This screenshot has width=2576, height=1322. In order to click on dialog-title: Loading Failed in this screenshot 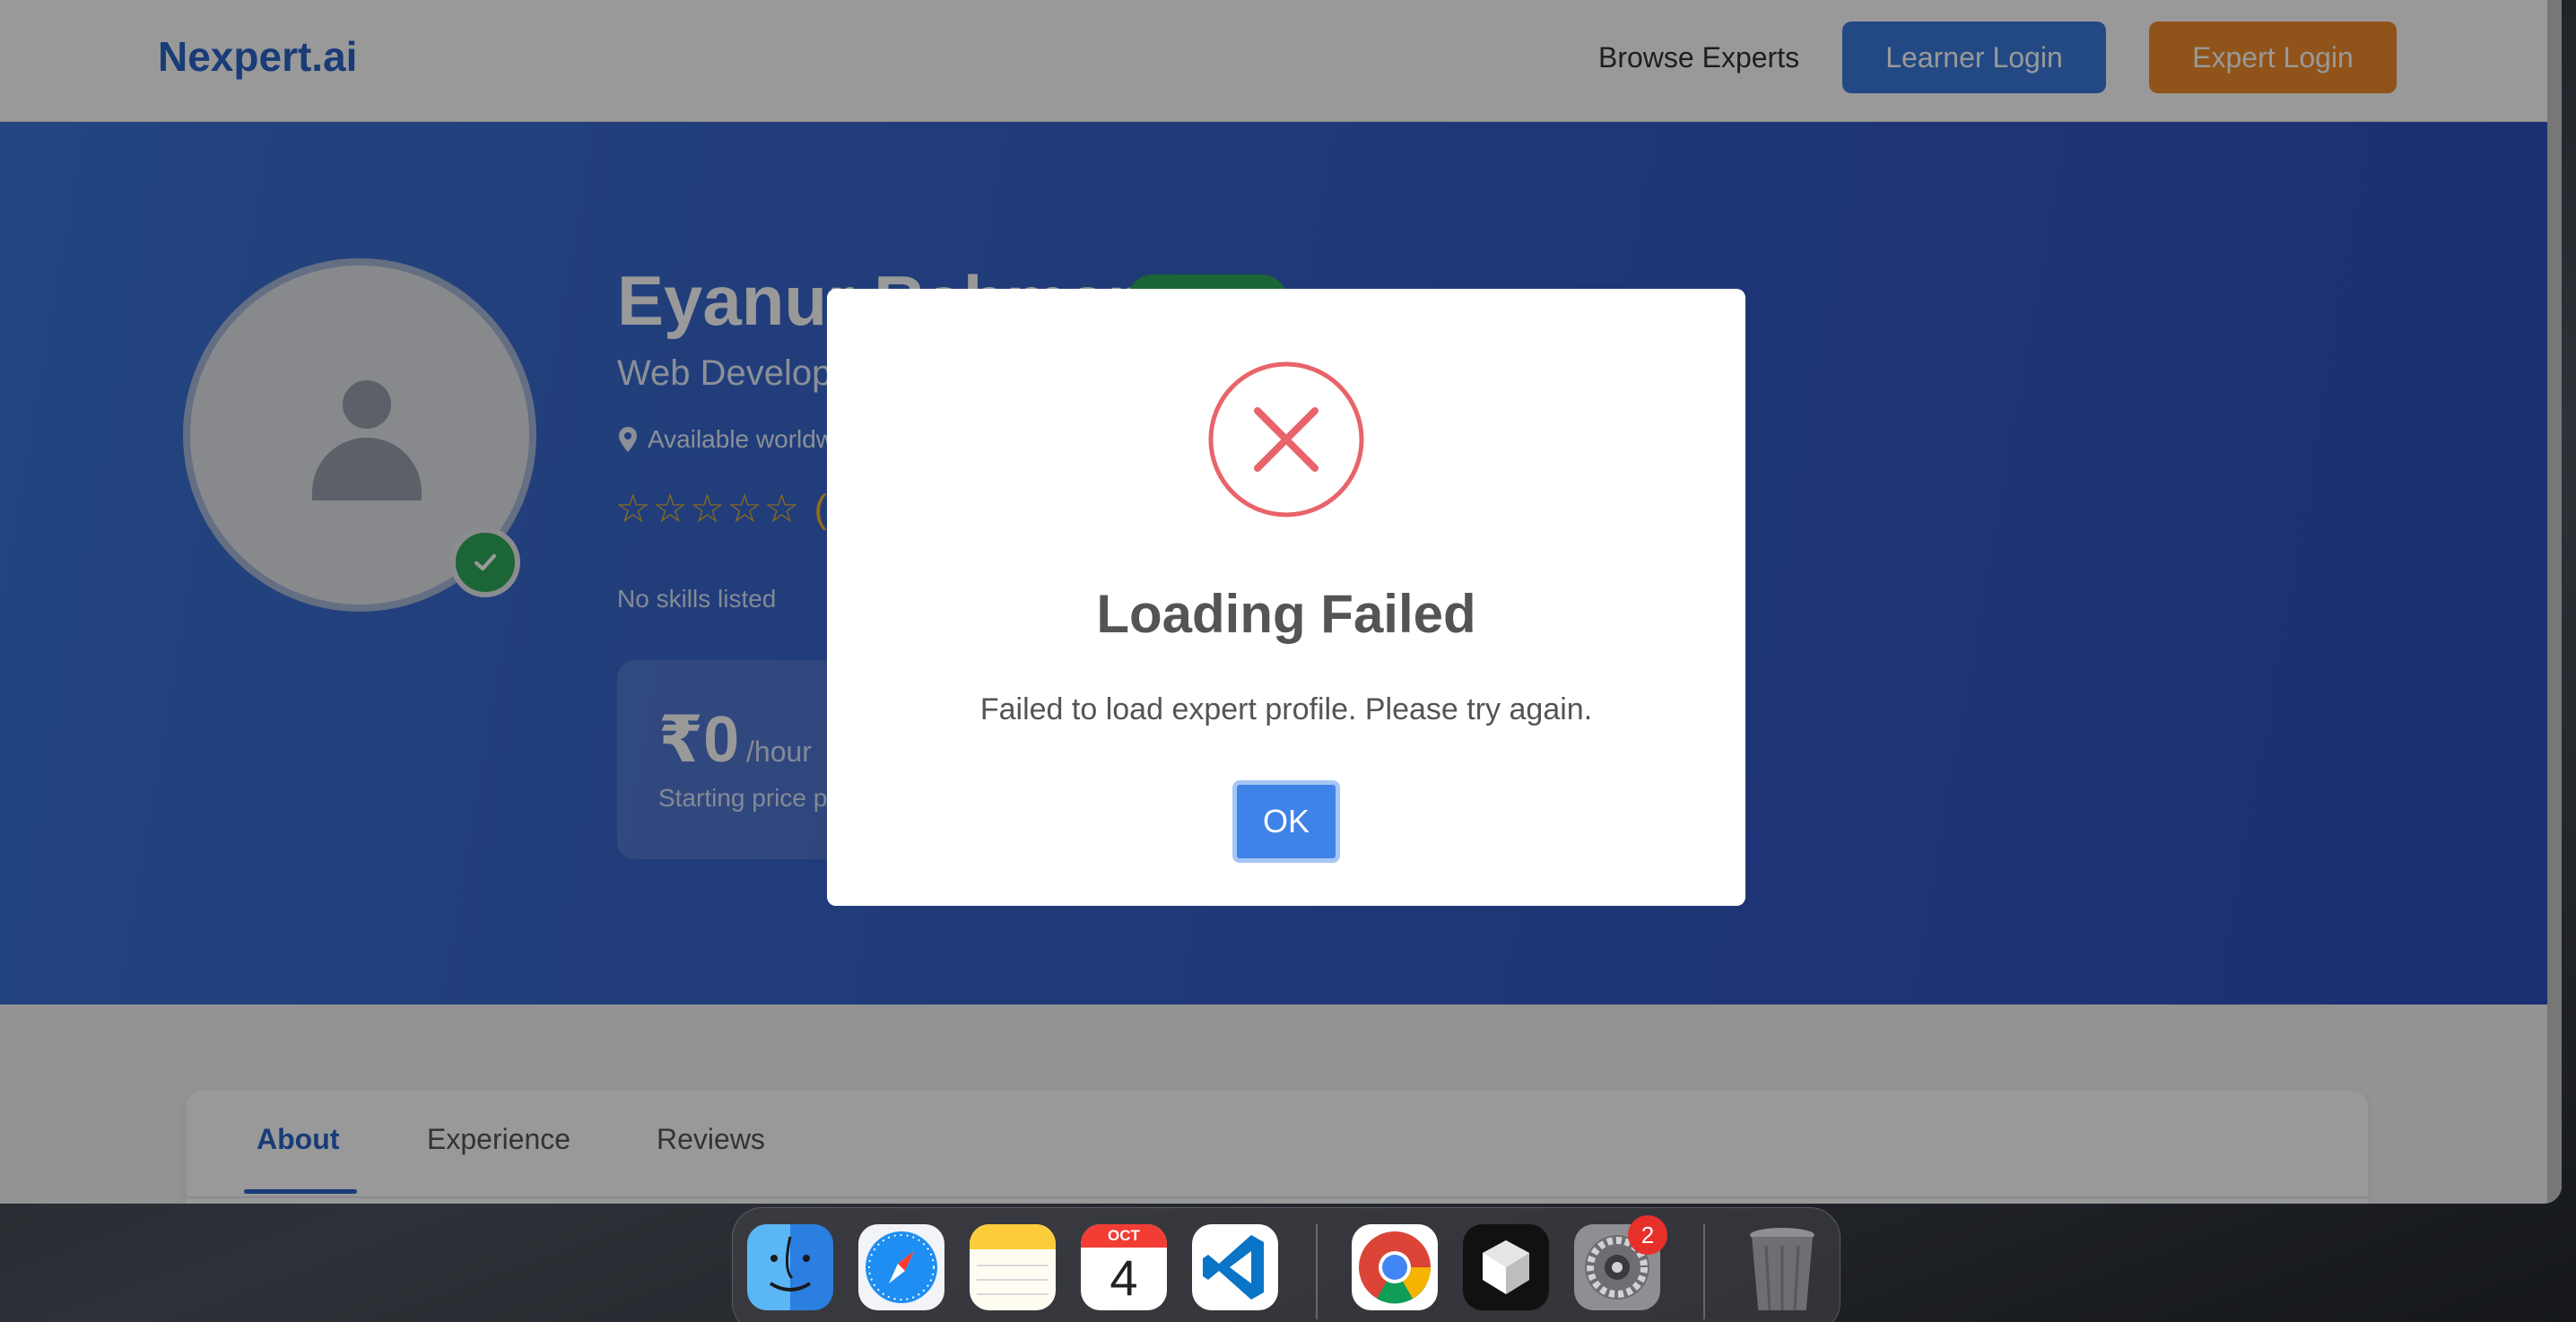, I will do `click(1286, 614)`.